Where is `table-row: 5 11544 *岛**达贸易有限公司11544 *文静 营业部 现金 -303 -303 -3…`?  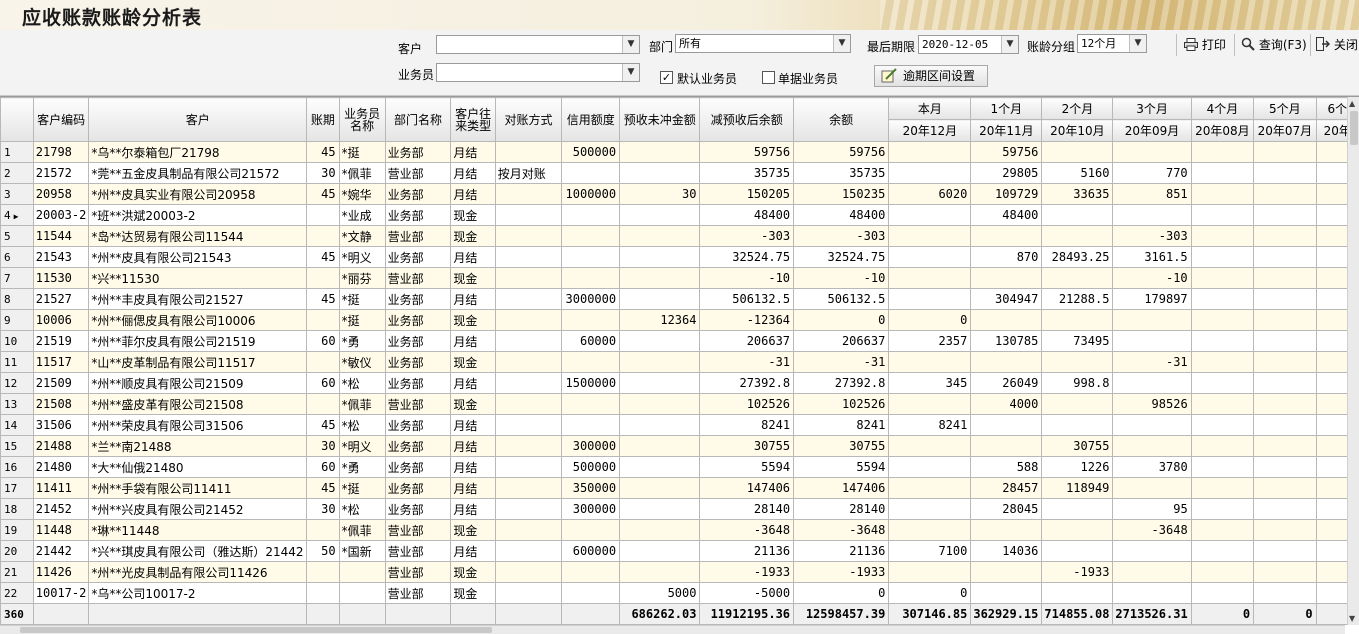 table-row: 5 11544 *岛**达贸易有限公司11544 *文静 营业部 现金 -303 -303 -3… is located at coordinates (679, 236).